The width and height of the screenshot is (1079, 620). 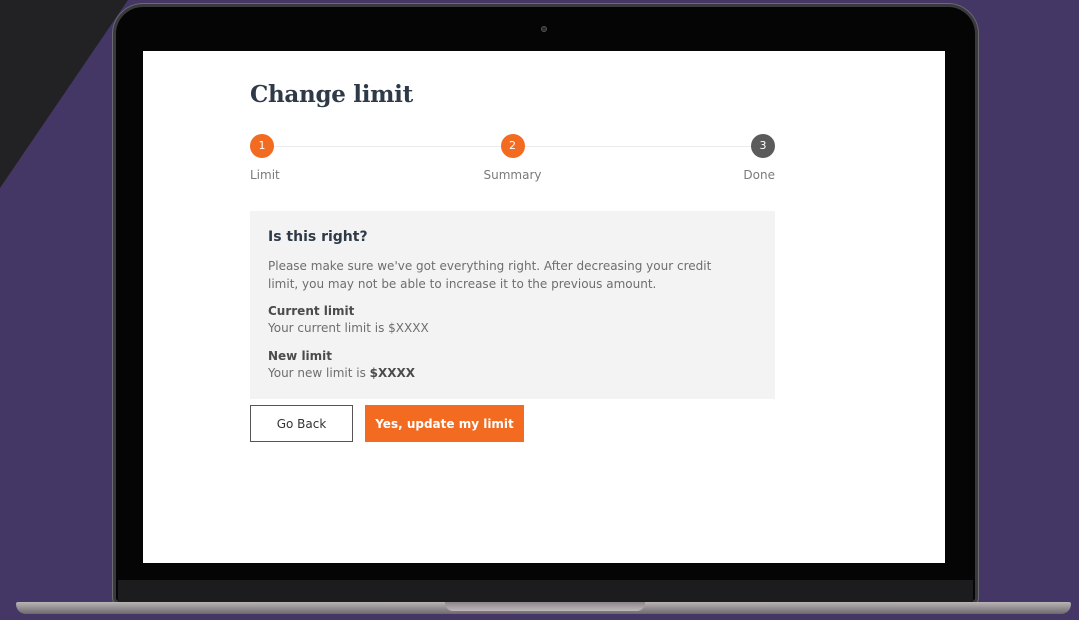 I want to click on step-number-2: 2, so click(x=512, y=146).